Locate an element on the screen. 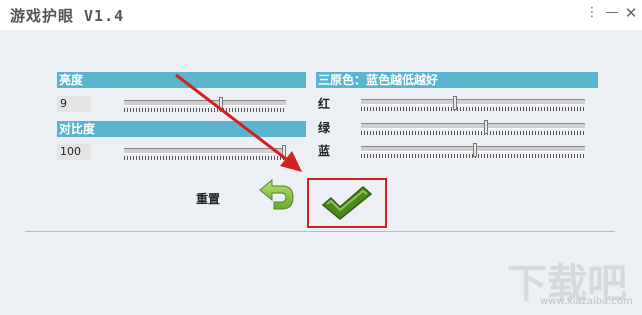 This screenshot has height=315, width=642. watermark-domain: www.xiazaiba.com is located at coordinates (586, 301).